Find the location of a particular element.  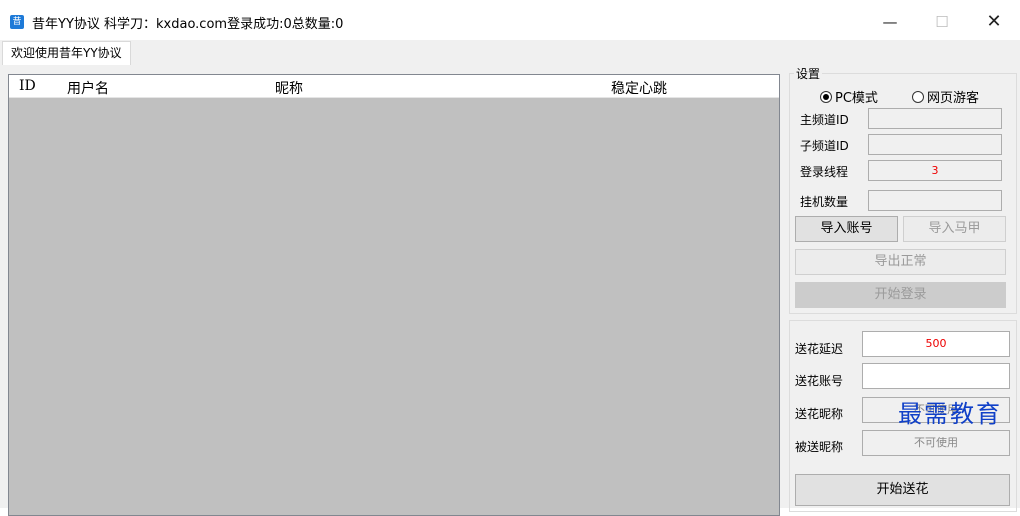

sub-channel-input is located at coordinates (935, 144).